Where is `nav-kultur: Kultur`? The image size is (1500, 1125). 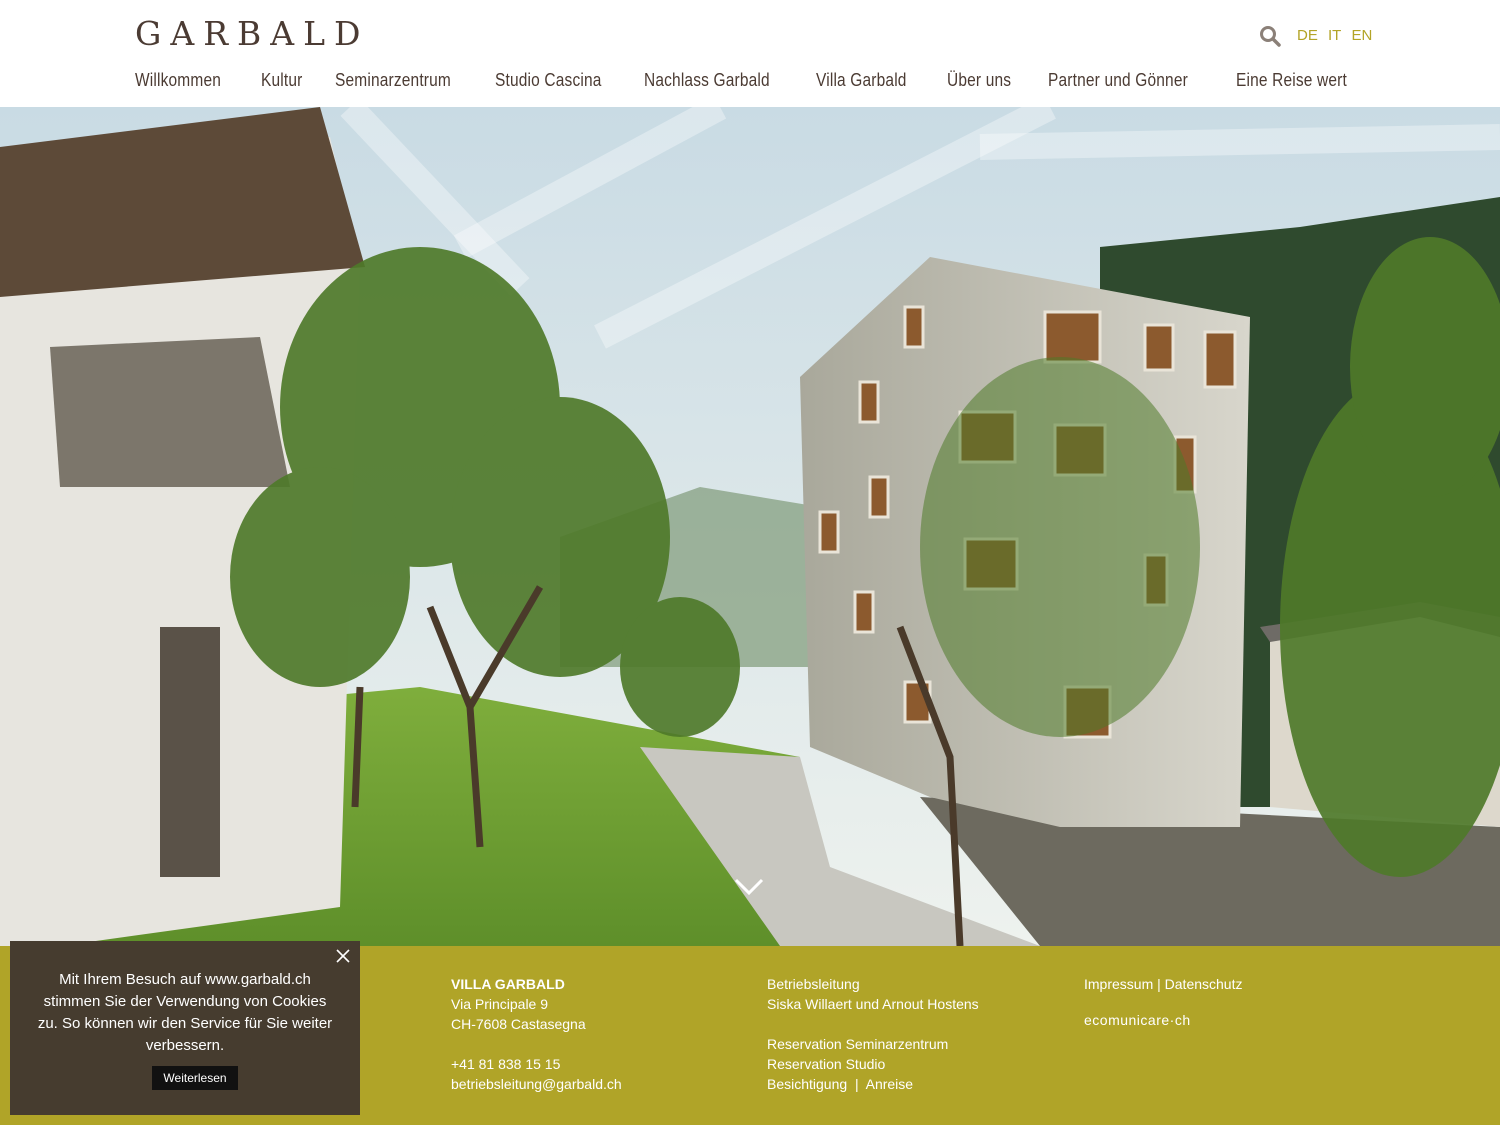
nav-kultur: Kultur is located at coordinates (281, 80).